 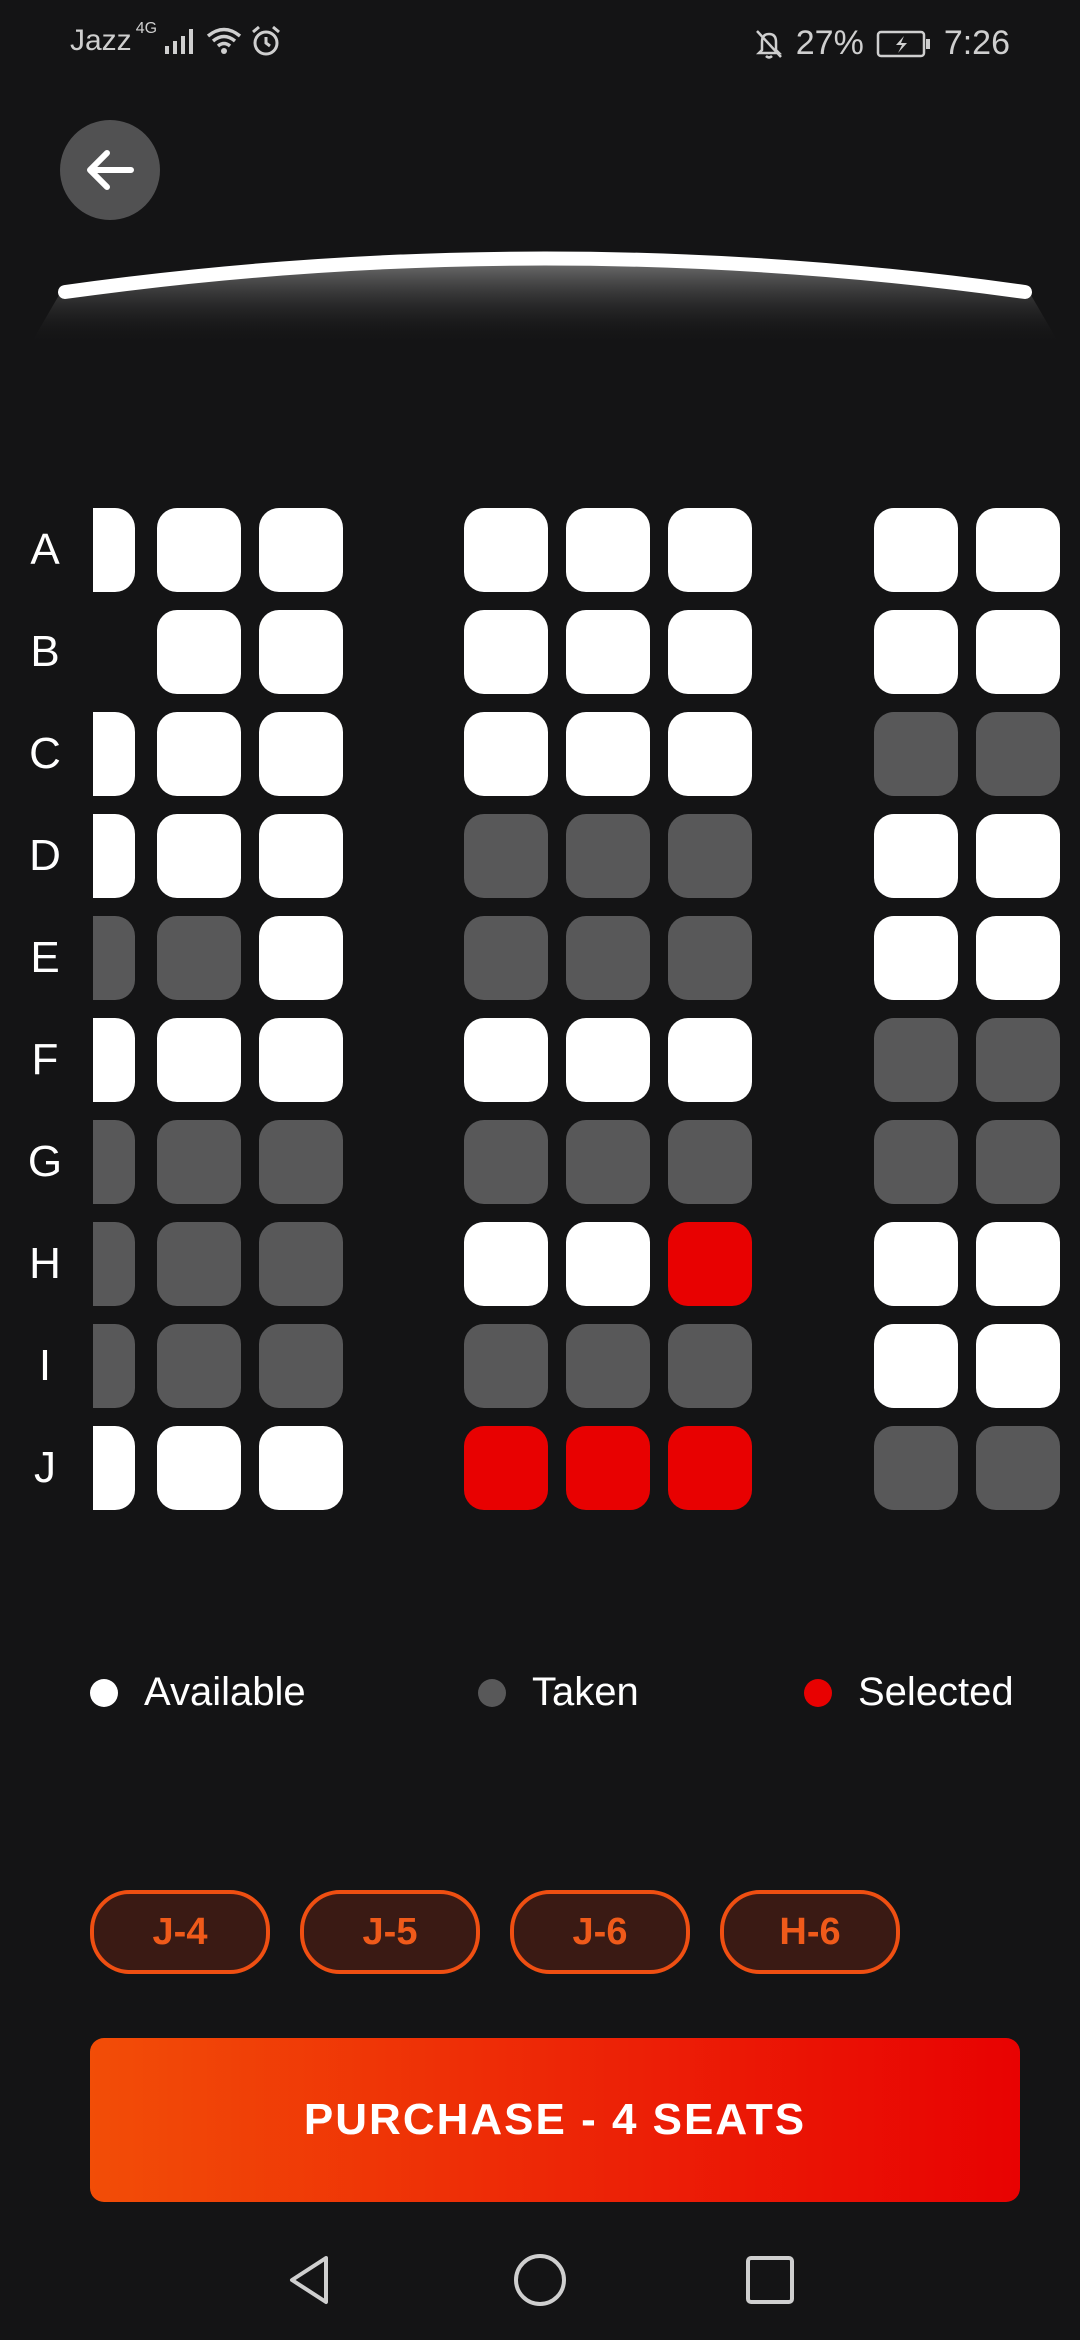 What do you see at coordinates (180, 1932) in the screenshot?
I see `seat-chip: J-4` at bounding box center [180, 1932].